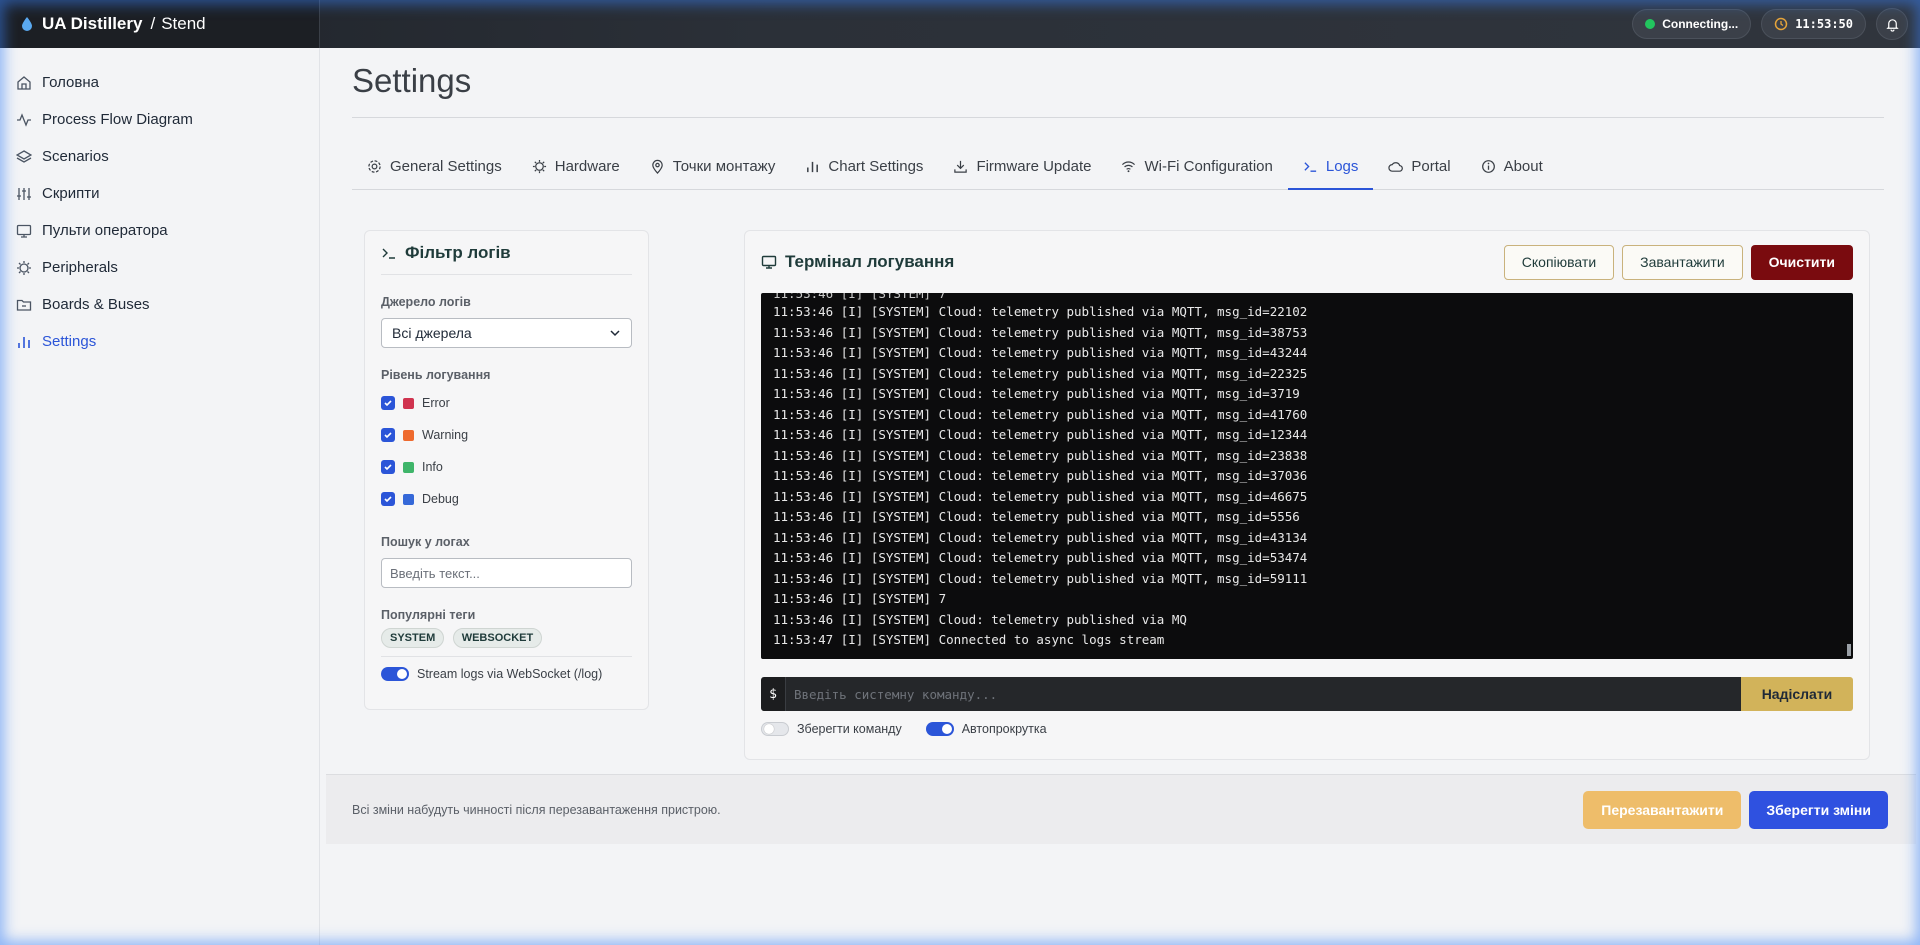  I want to click on scrollbar-thumb, so click(1849, 650).